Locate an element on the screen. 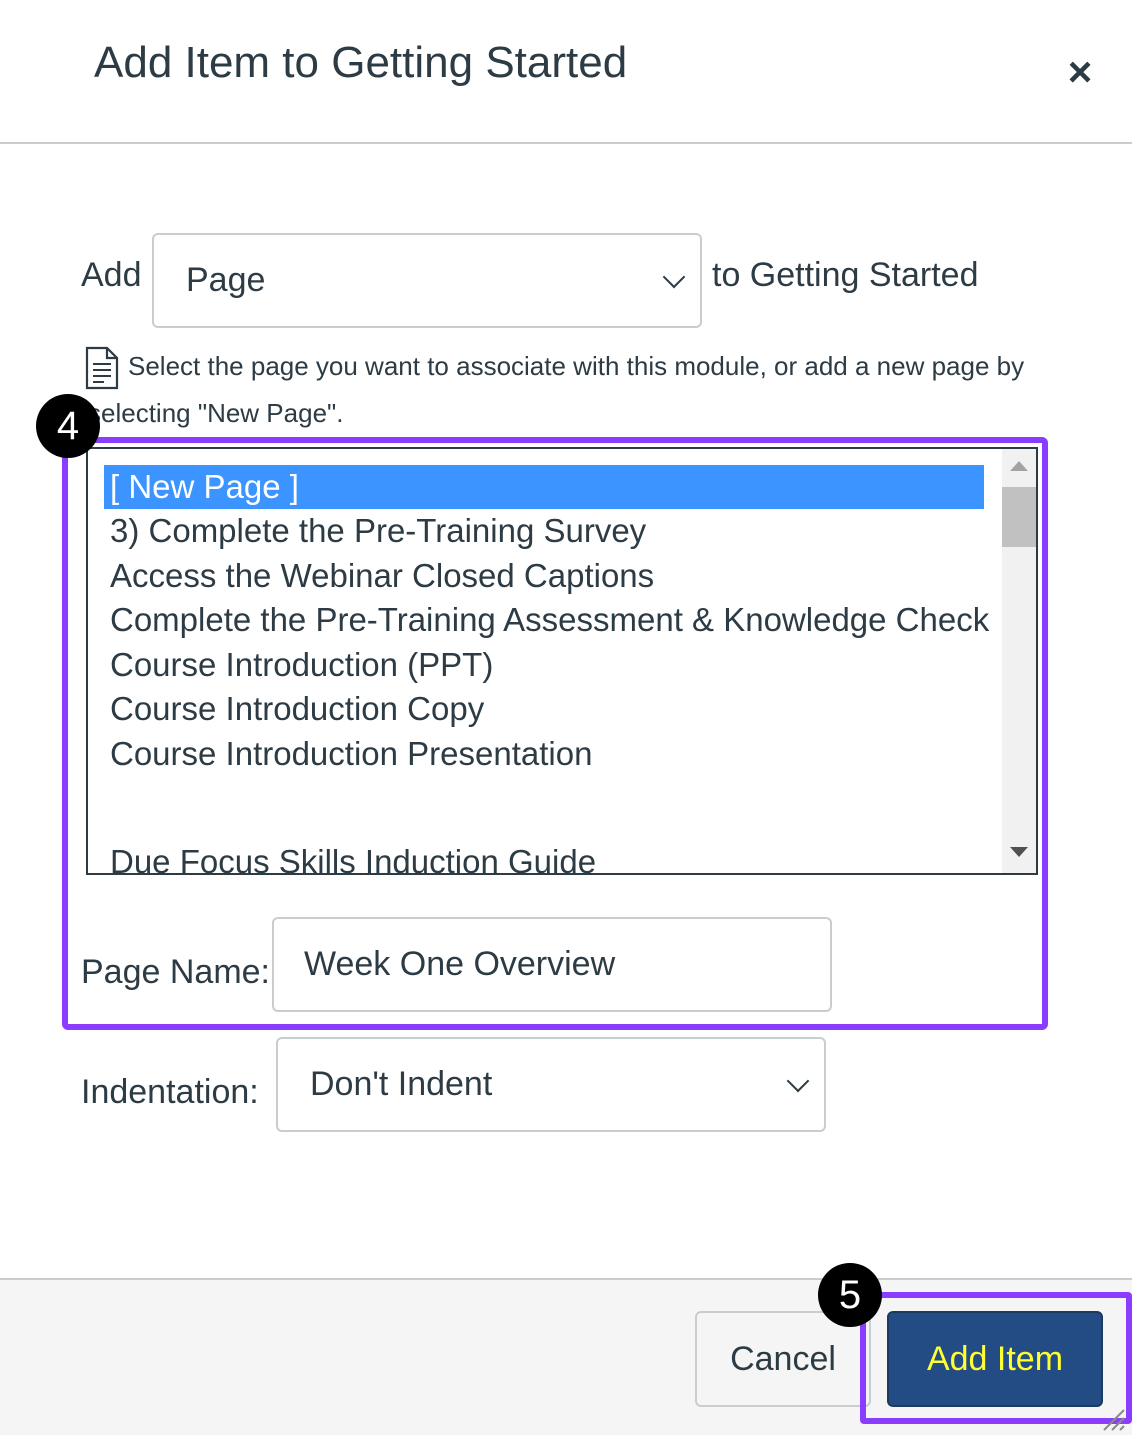 The width and height of the screenshot is (1132, 1435). close-icon: × is located at coordinates (1080, 71).